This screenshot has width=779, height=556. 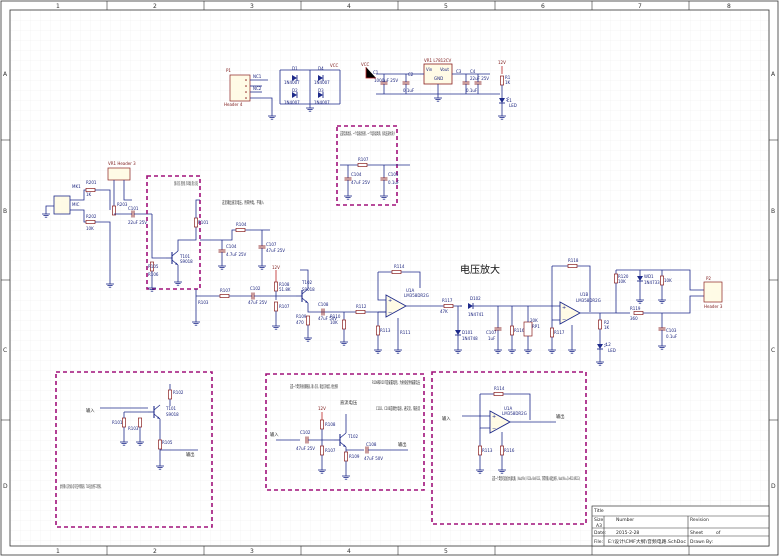 I want to click on r119-value: 360, so click(x=634, y=318).